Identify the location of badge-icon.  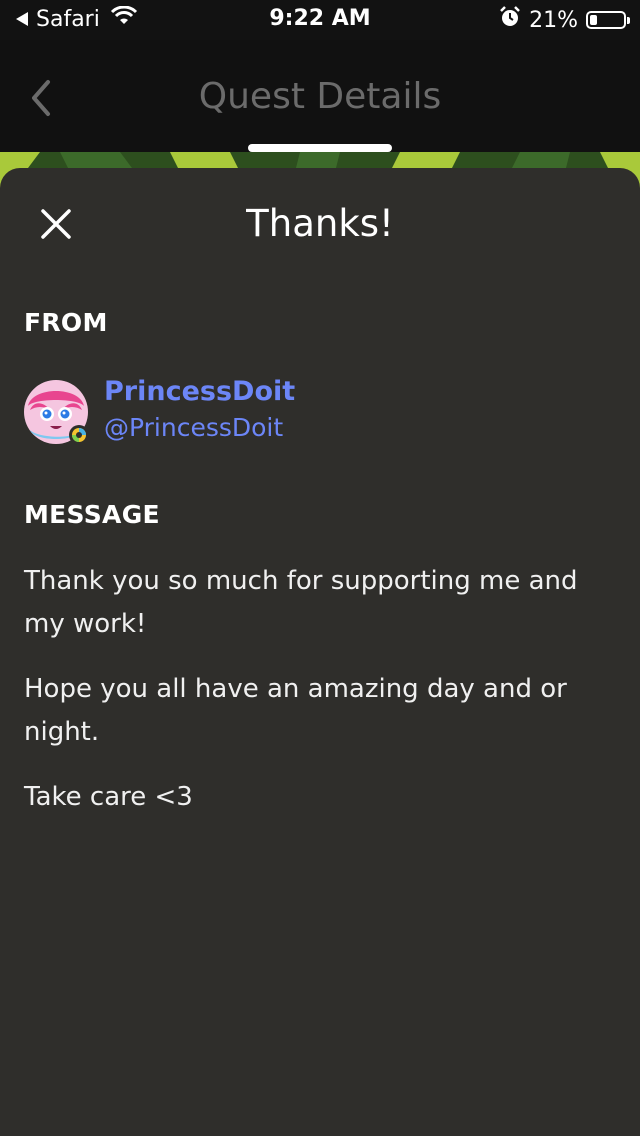
(79, 435).